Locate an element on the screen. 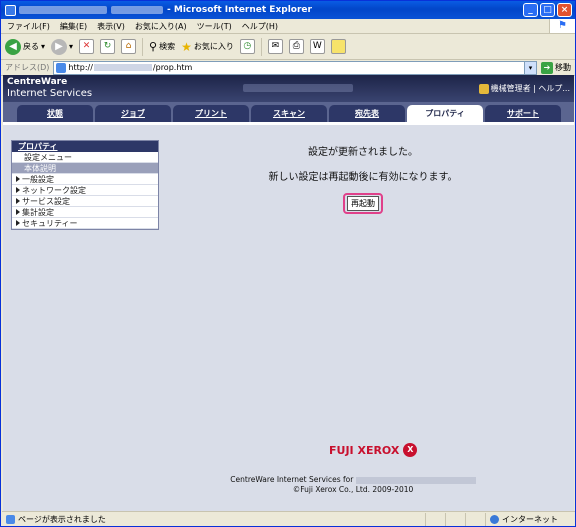  refresh-button: ↻ is located at coordinates (108, 46).